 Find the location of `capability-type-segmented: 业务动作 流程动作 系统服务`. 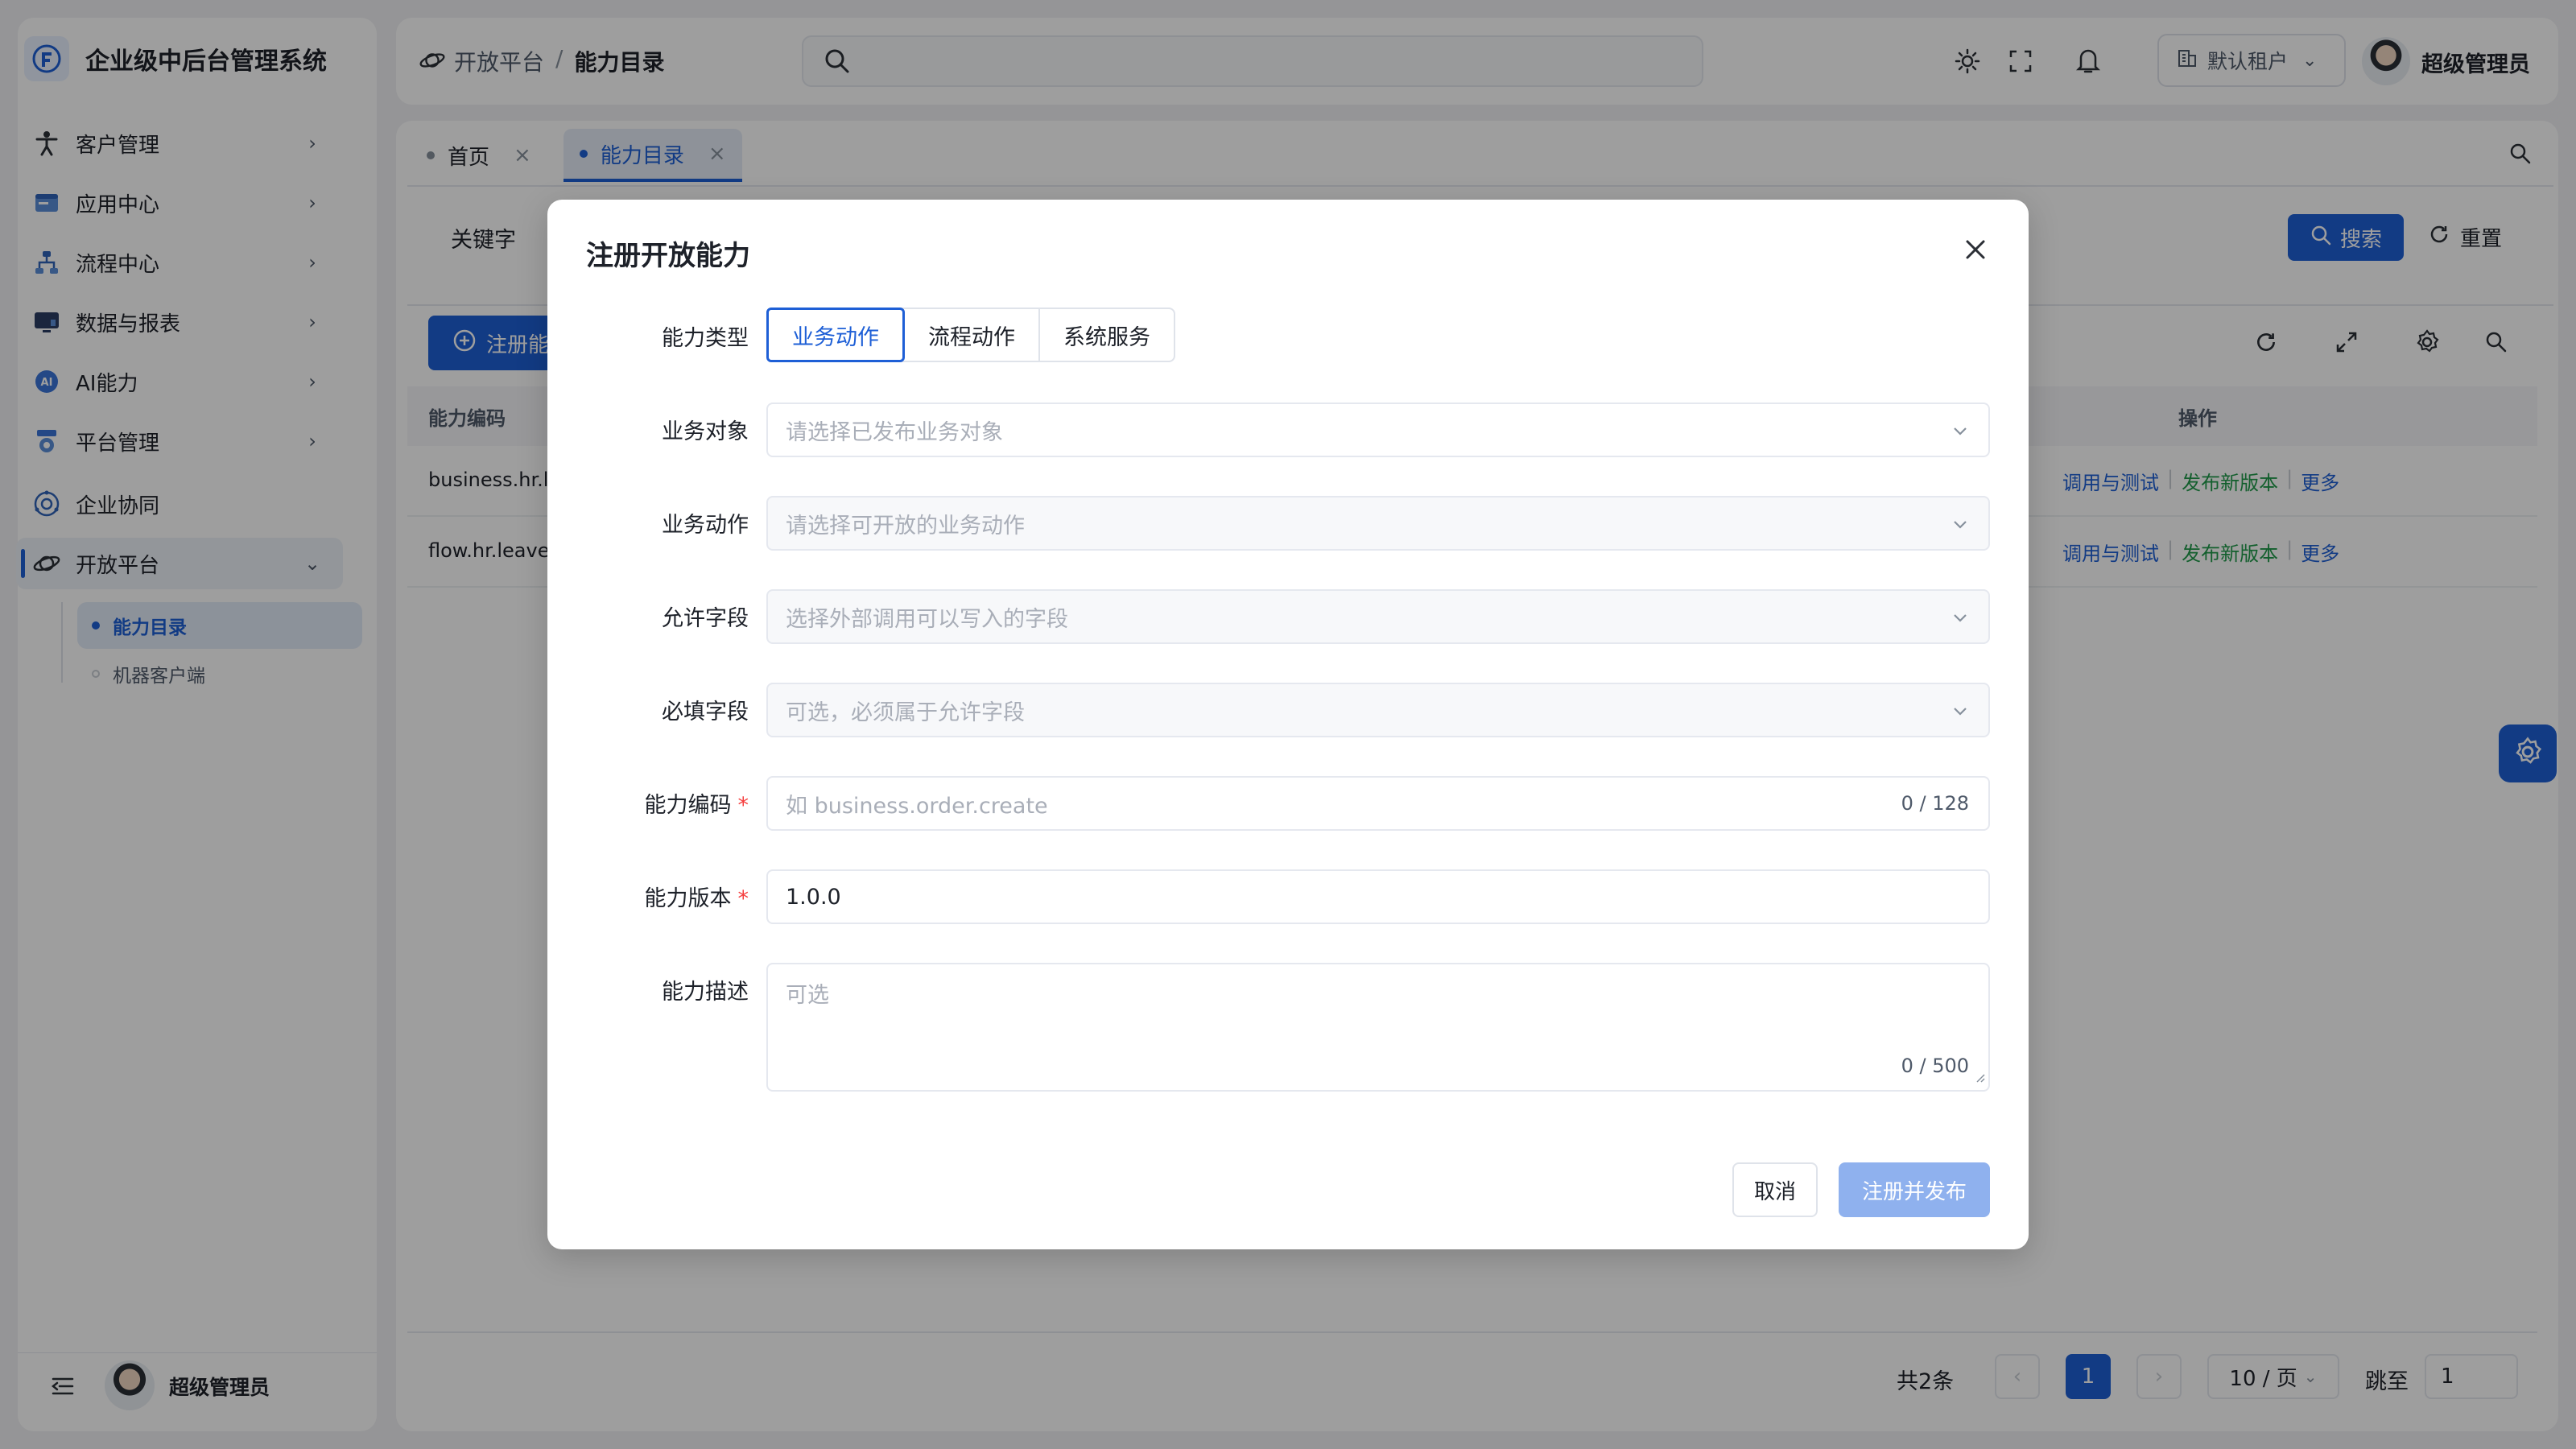

capability-type-segmented: 业务动作 流程动作 系统服务 is located at coordinates (970, 335).